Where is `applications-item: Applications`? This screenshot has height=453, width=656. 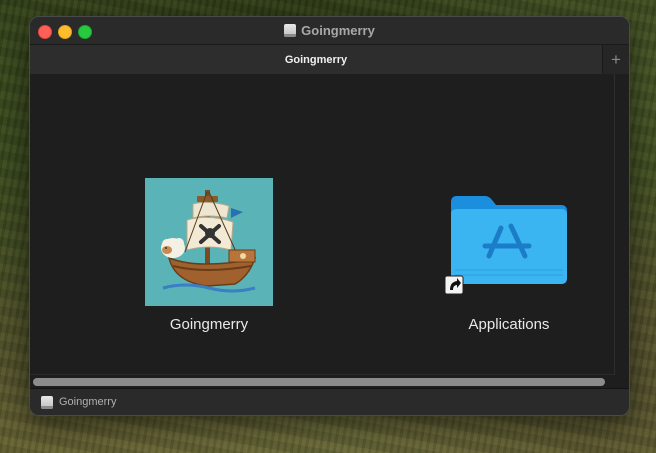
applications-item: Applications is located at coordinates (509, 255).